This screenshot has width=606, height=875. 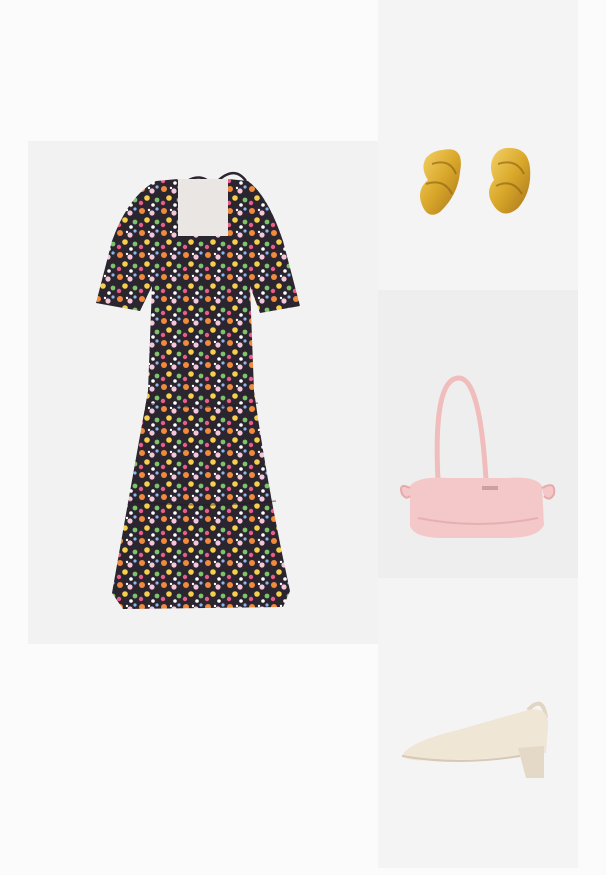 What do you see at coordinates (475, 181) in the screenshot?
I see `earrings-icon` at bounding box center [475, 181].